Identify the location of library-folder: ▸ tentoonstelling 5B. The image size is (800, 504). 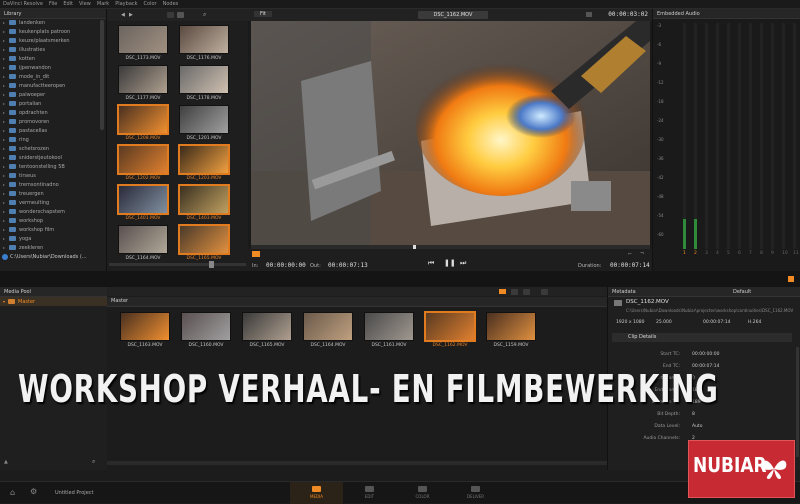
(52, 166).